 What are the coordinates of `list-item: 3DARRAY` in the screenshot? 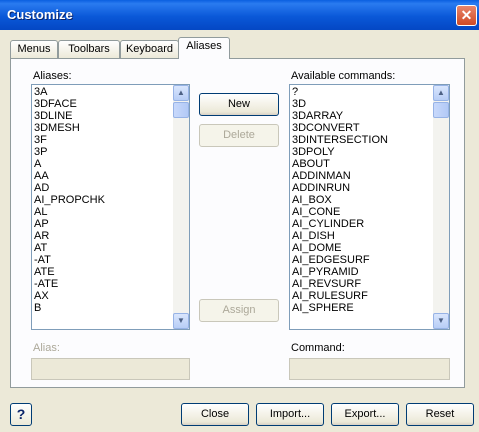 It's located at (370, 116).